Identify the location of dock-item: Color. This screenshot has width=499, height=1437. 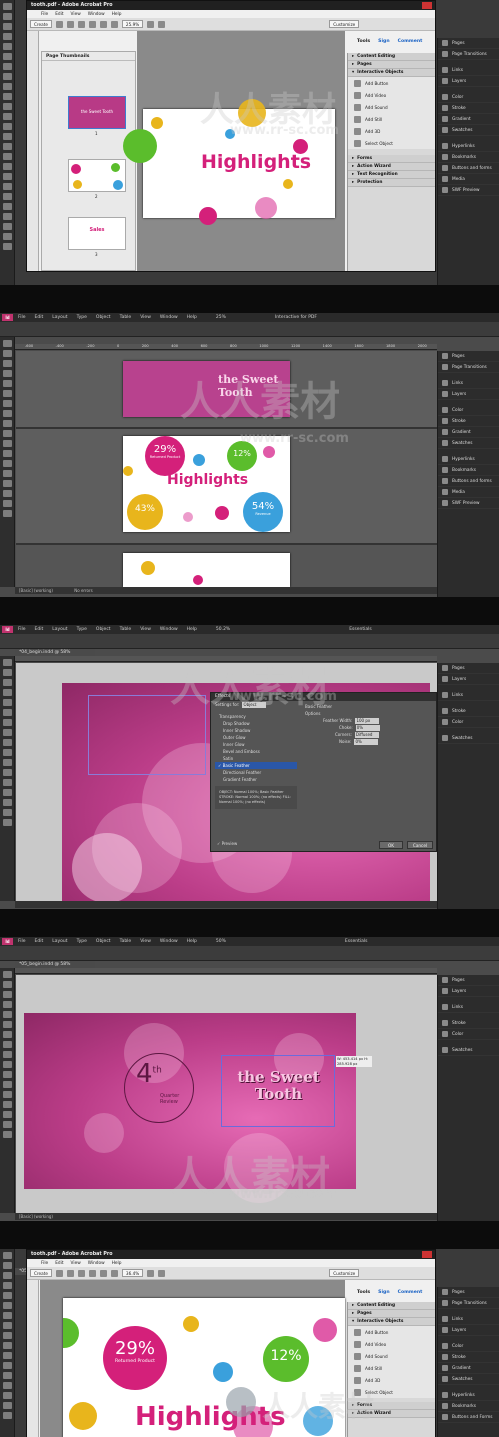
(468, 97).